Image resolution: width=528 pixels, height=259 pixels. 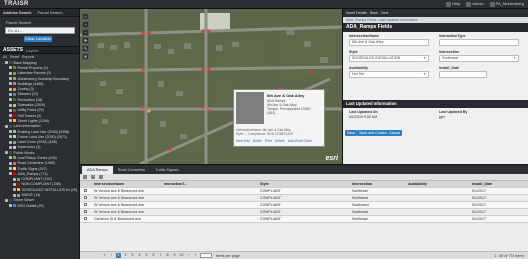 I want to click on breadcrumb-item: ADA_Ramps Fields, so click(x=361, y=20).